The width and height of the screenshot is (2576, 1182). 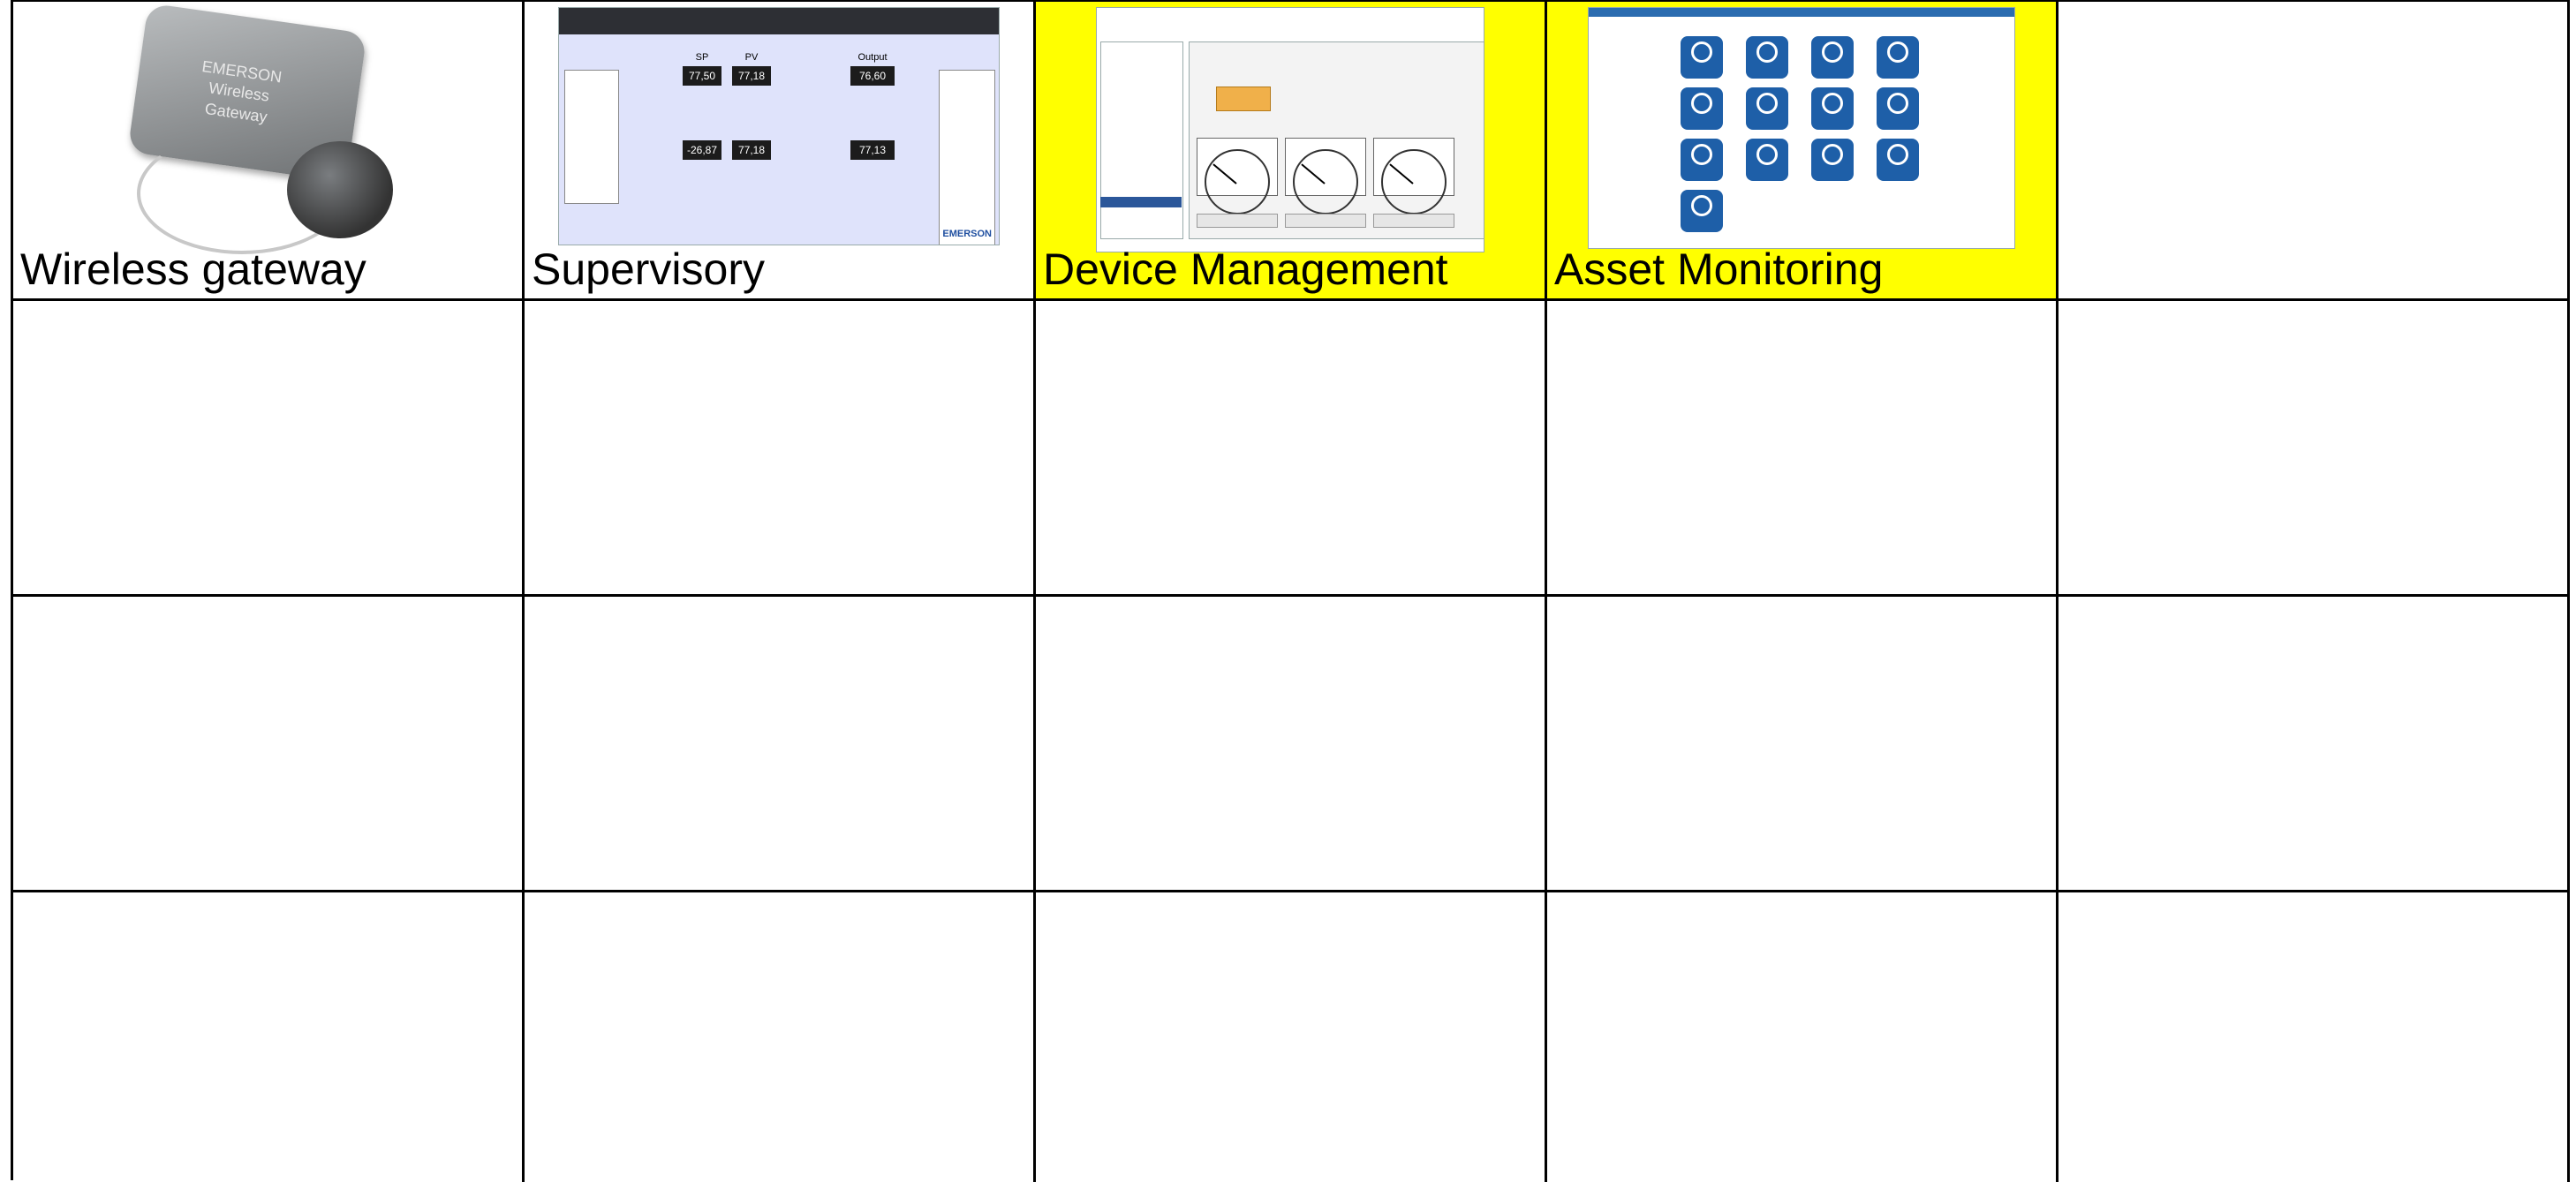 What do you see at coordinates (591, 137) in the screenshot?
I see `supervisory-left-panel` at bounding box center [591, 137].